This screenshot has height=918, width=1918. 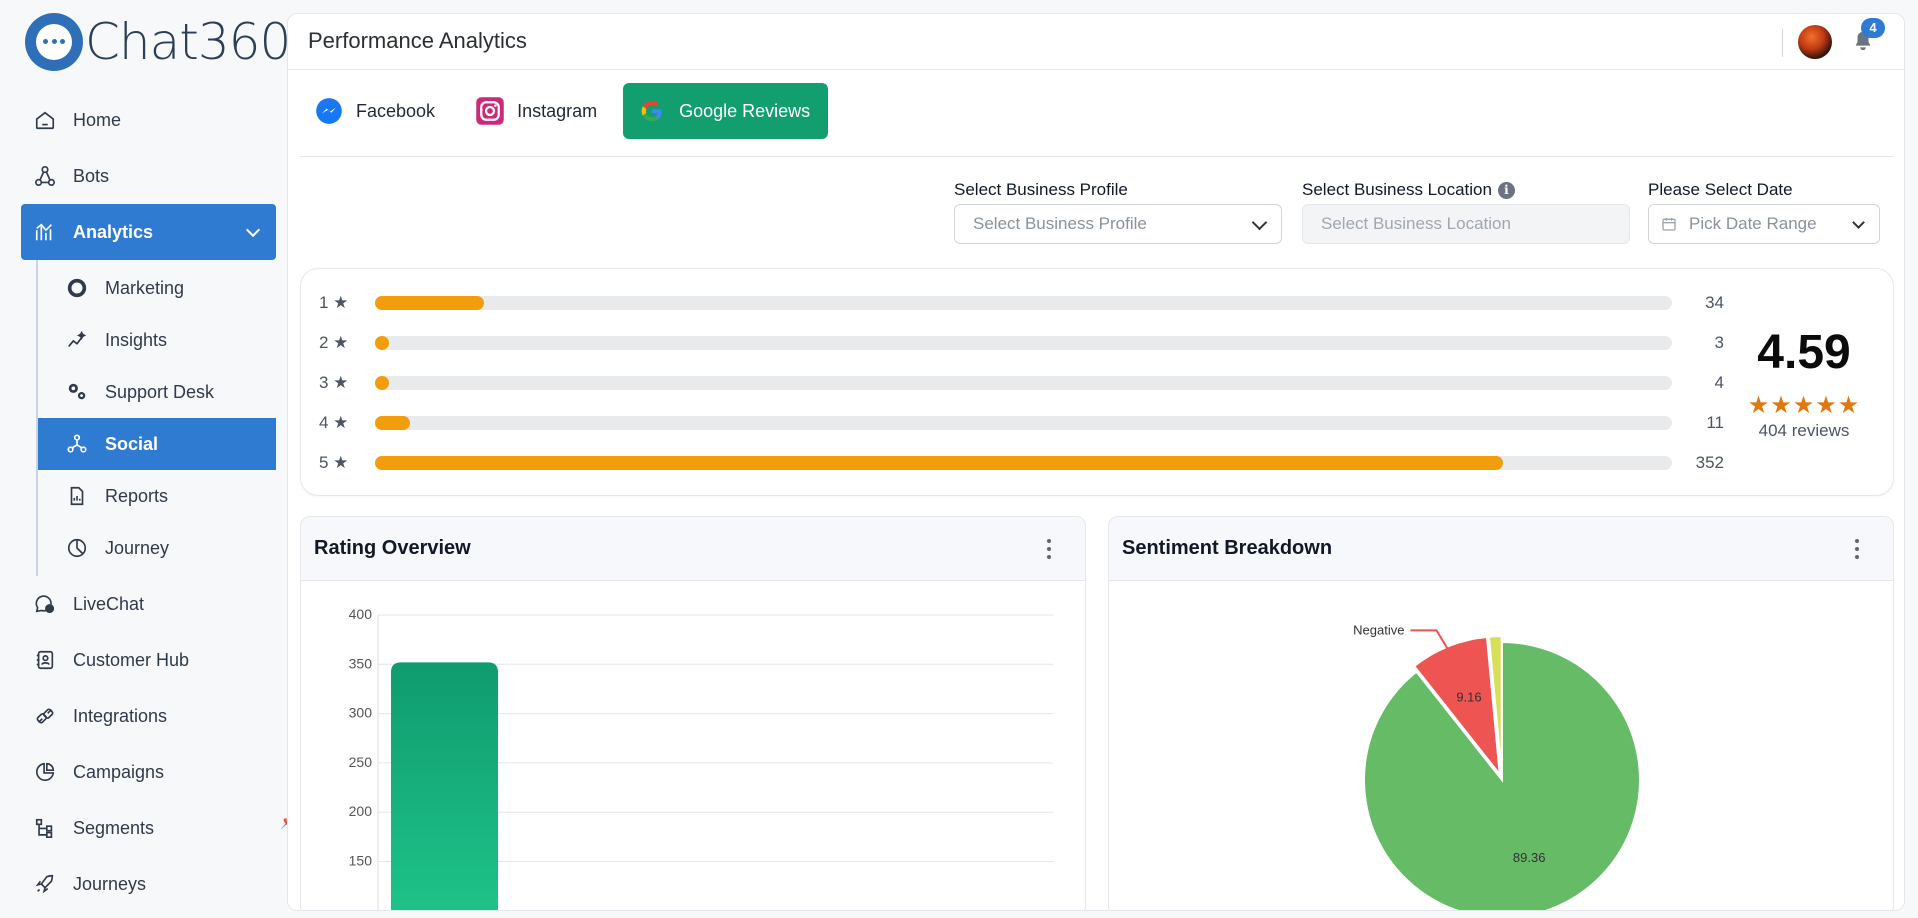 I want to click on filter-label: Select Business Location i, so click(x=1466, y=190).